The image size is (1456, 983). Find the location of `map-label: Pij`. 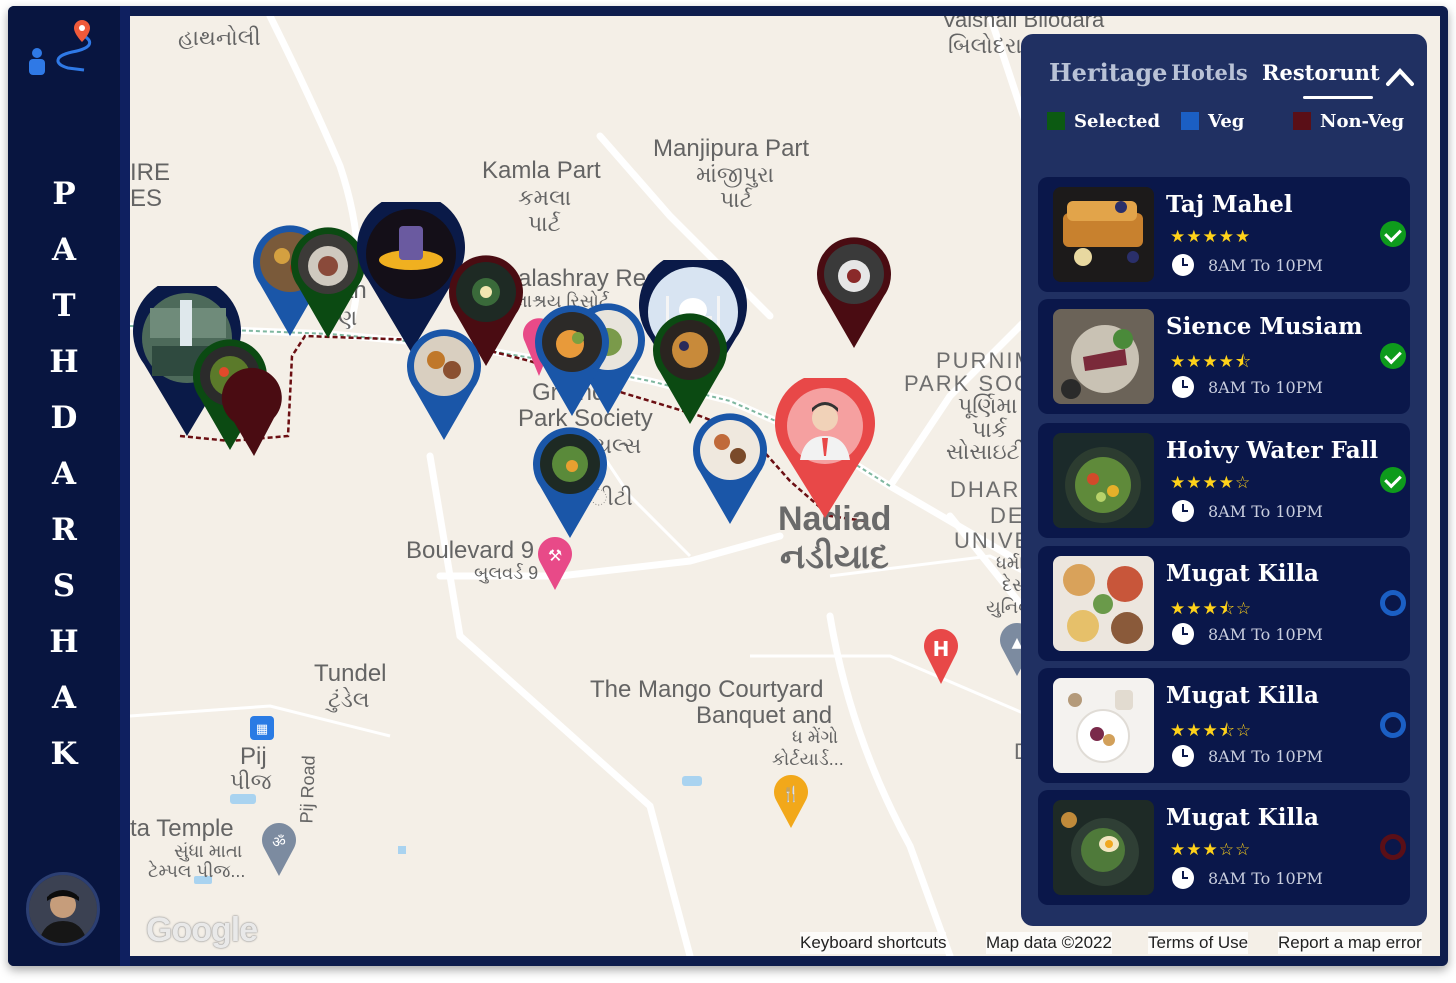

map-label: Pij is located at coordinates (253, 756).